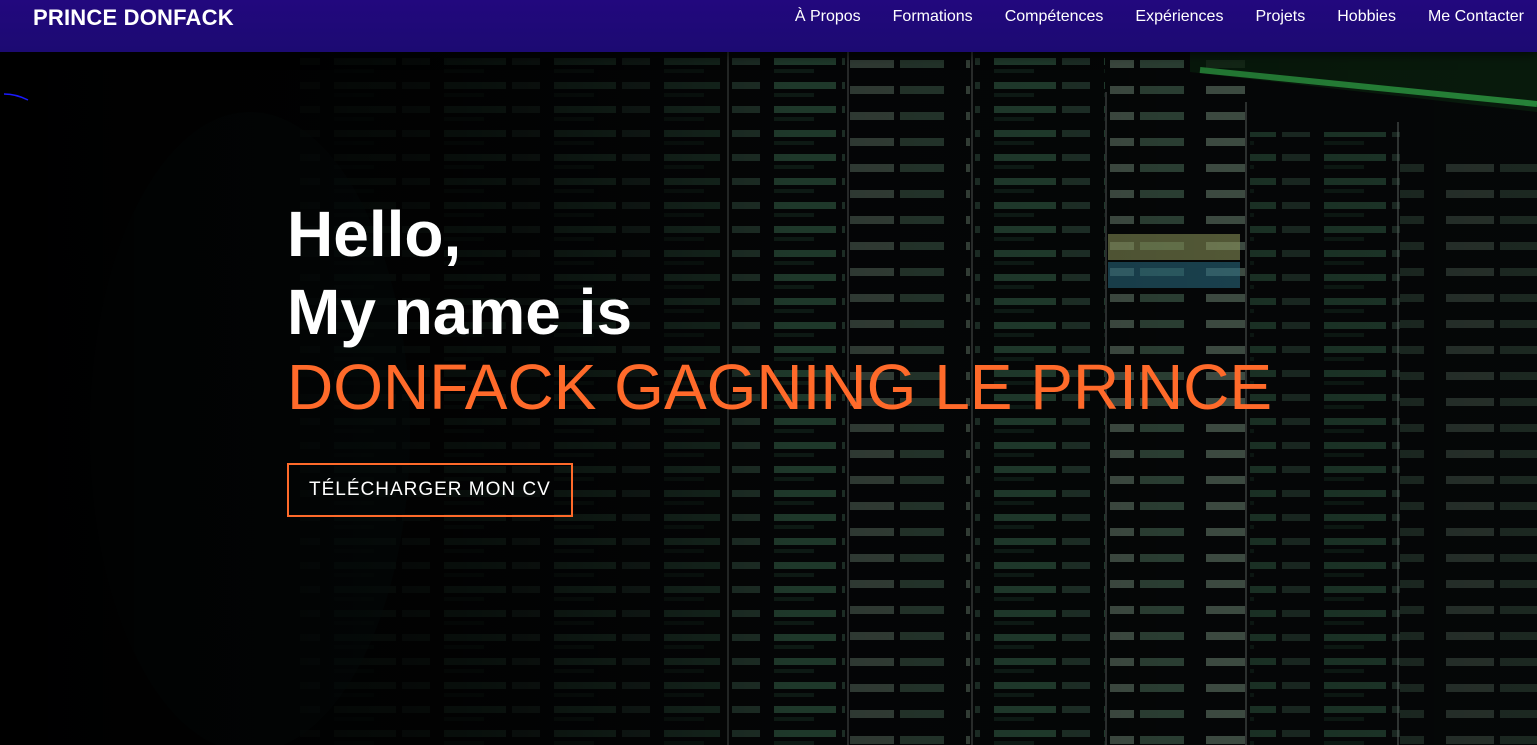 The image size is (1537, 745). I want to click on nav-link-hobbies: Hobbies, so click(1366, 16).